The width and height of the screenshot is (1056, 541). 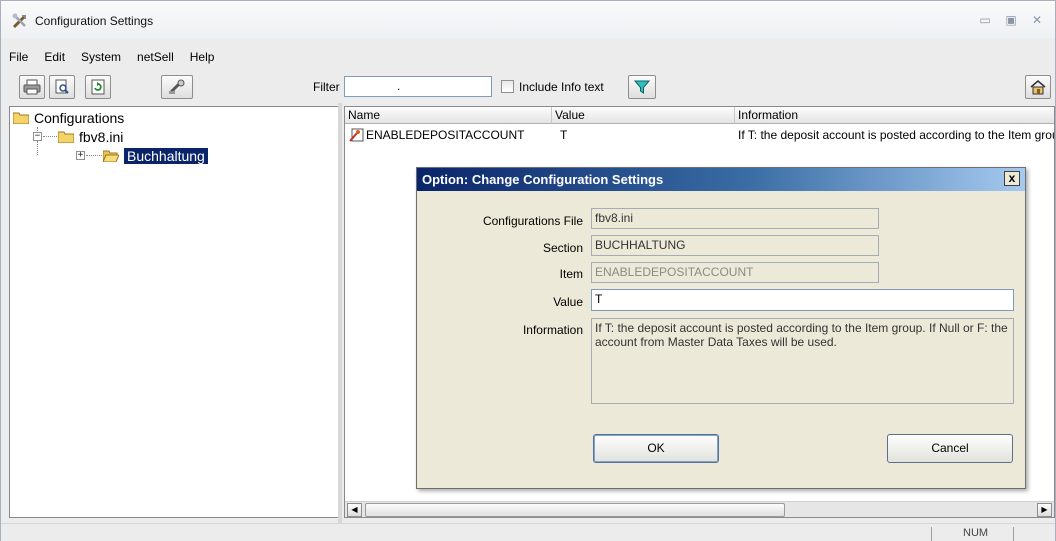 I want to click on tree-label-configurations: Configurations, so click(x=79, y=118).